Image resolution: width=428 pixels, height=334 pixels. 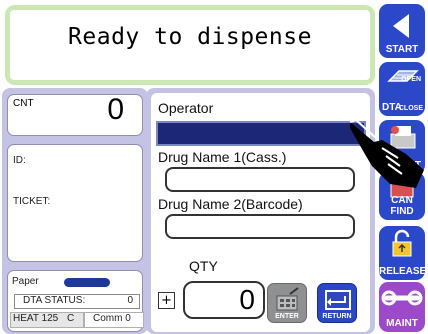 What do you see at coordinates (166, 300) in the screenshot?
I see `qty-plus-button: +` at bounding box center [166, 300].